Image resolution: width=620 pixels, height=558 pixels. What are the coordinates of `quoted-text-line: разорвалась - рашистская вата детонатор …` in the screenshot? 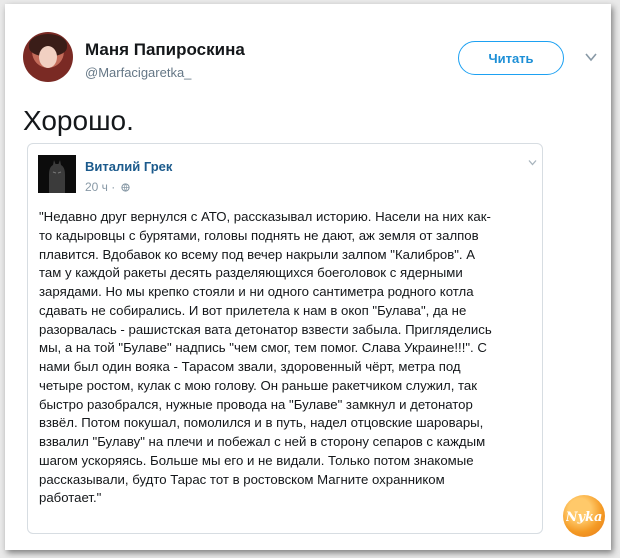 It's located at (265, 329).